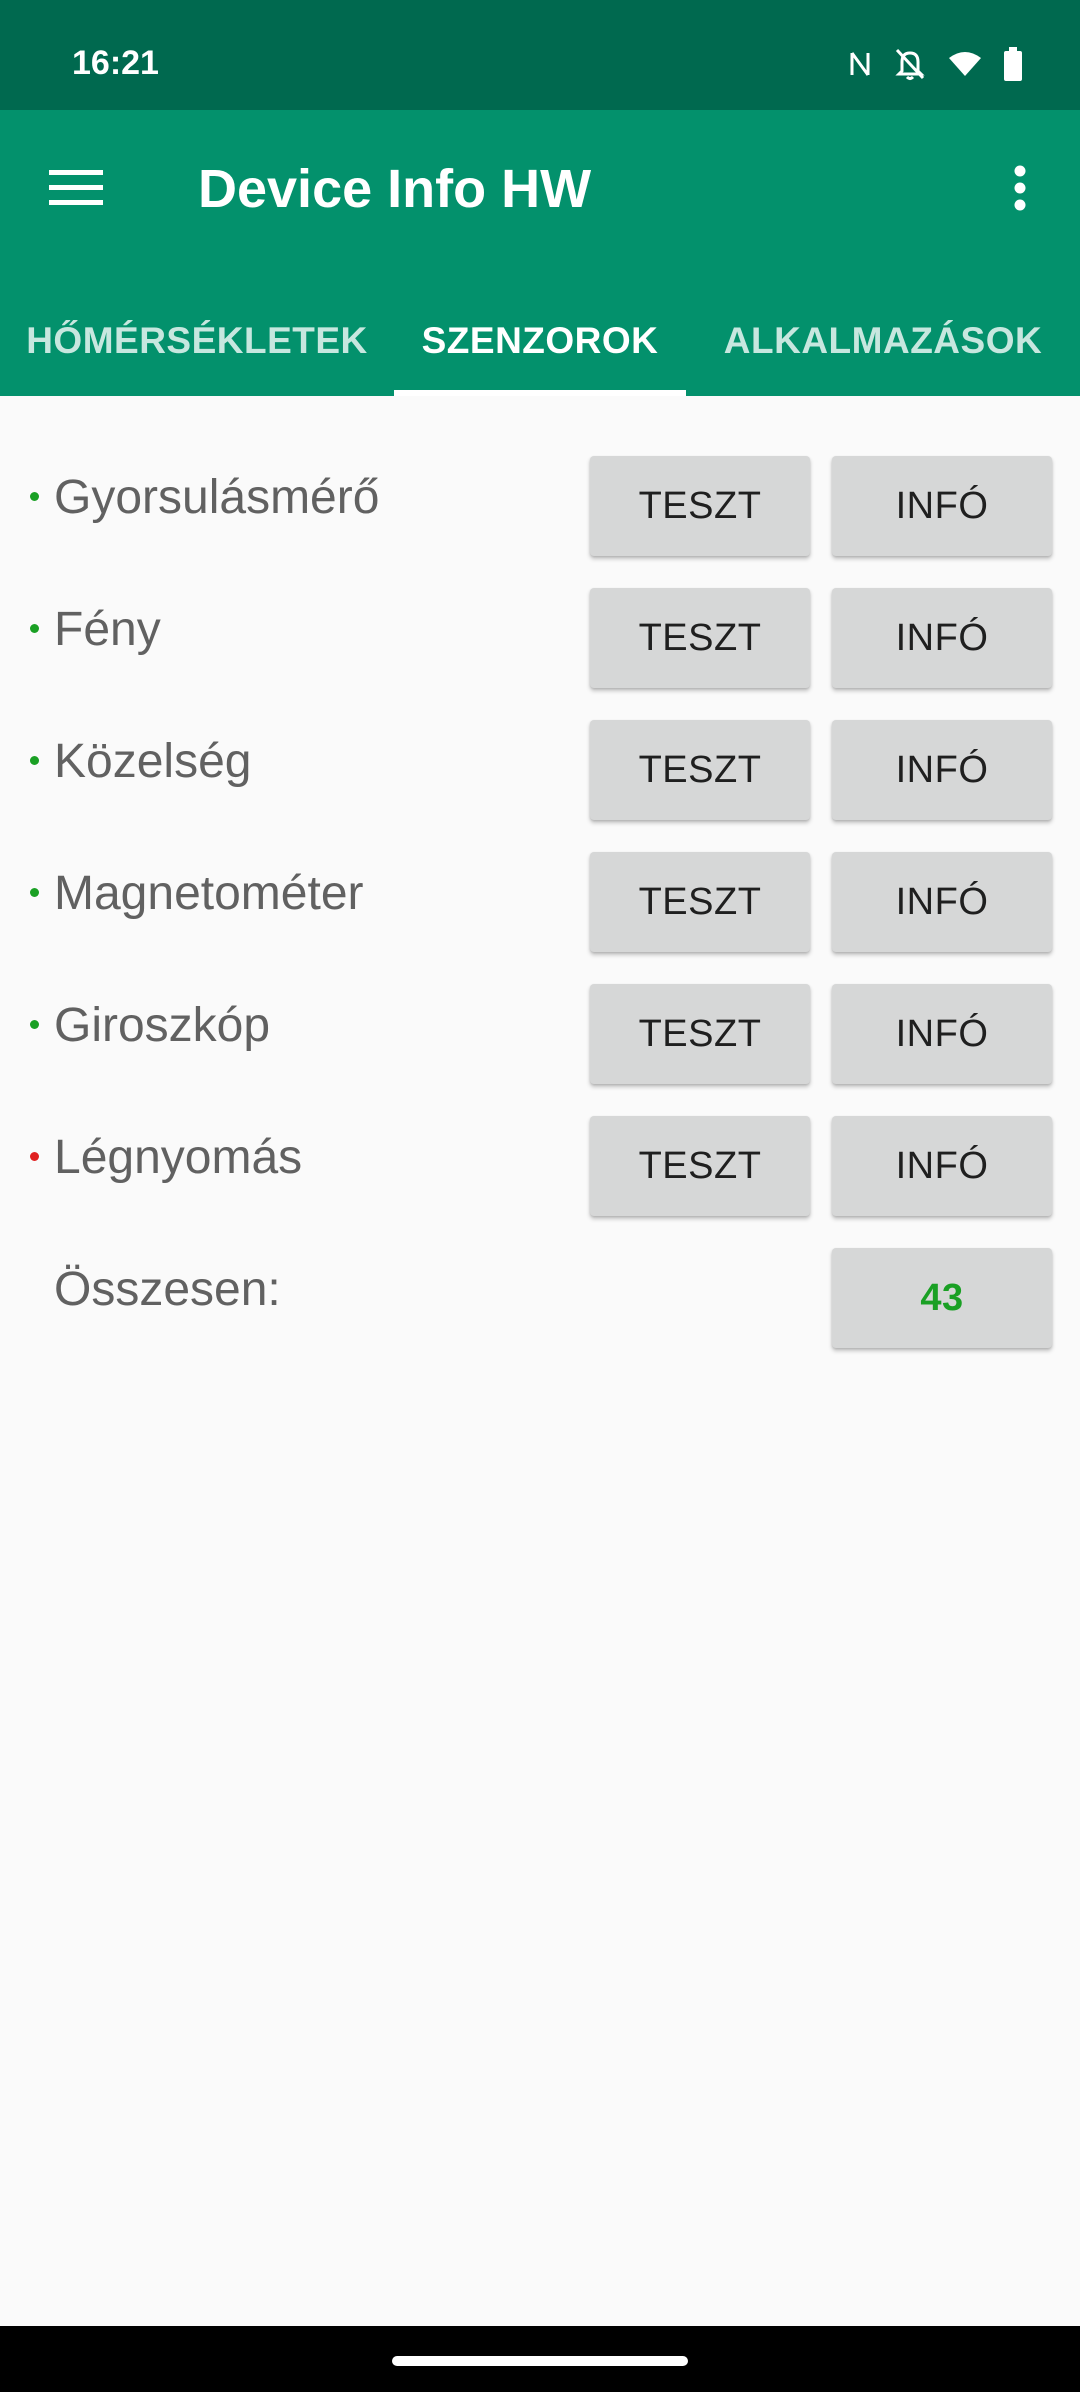 Image resolution: width=1080 pixels, height=2392 pixels. I want to click on hamburger-menu-icon, so click(76, 190).